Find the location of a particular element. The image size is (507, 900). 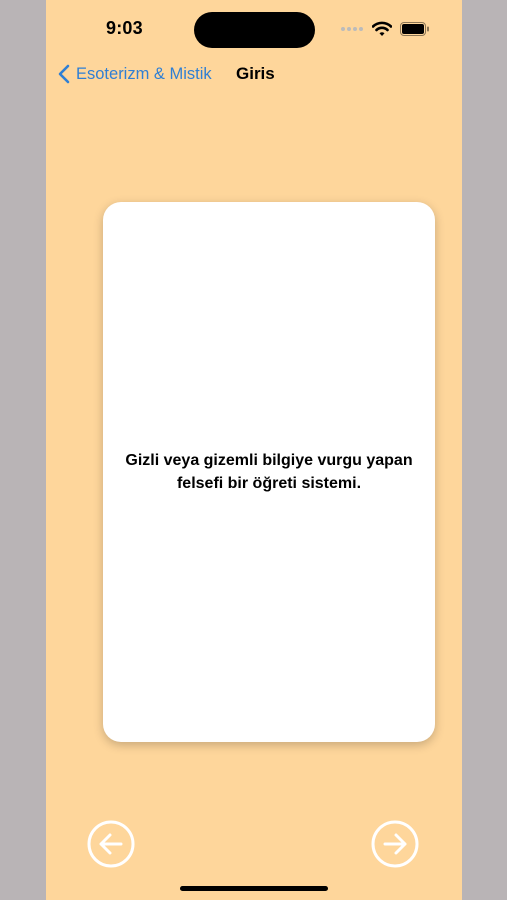

home-indicator is located at coordinates (254, 888).